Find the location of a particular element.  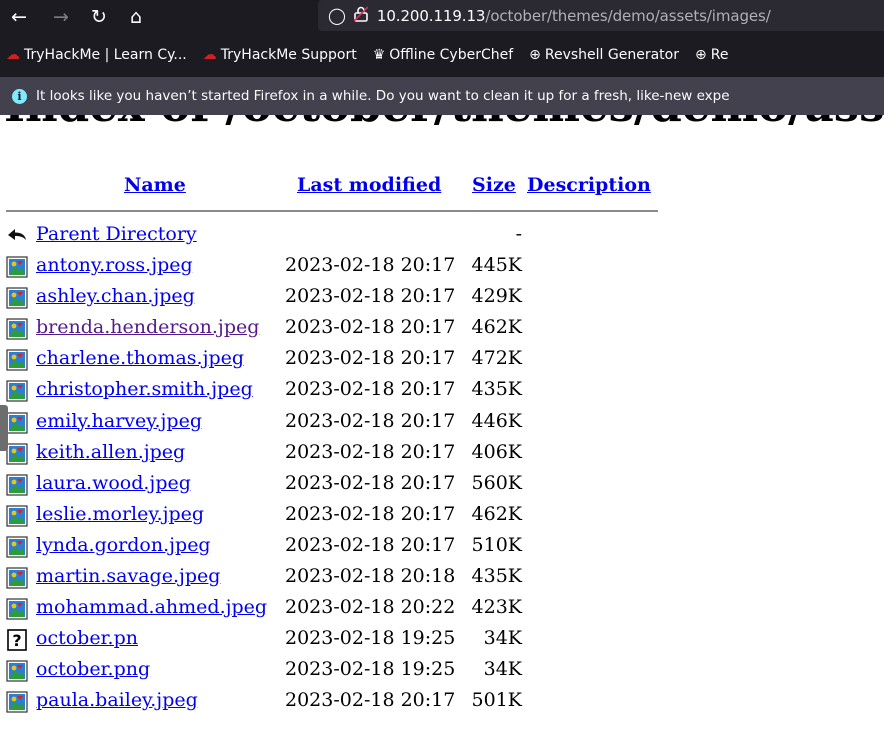

insecure-lock-icon is located at coordinates (361, 15).